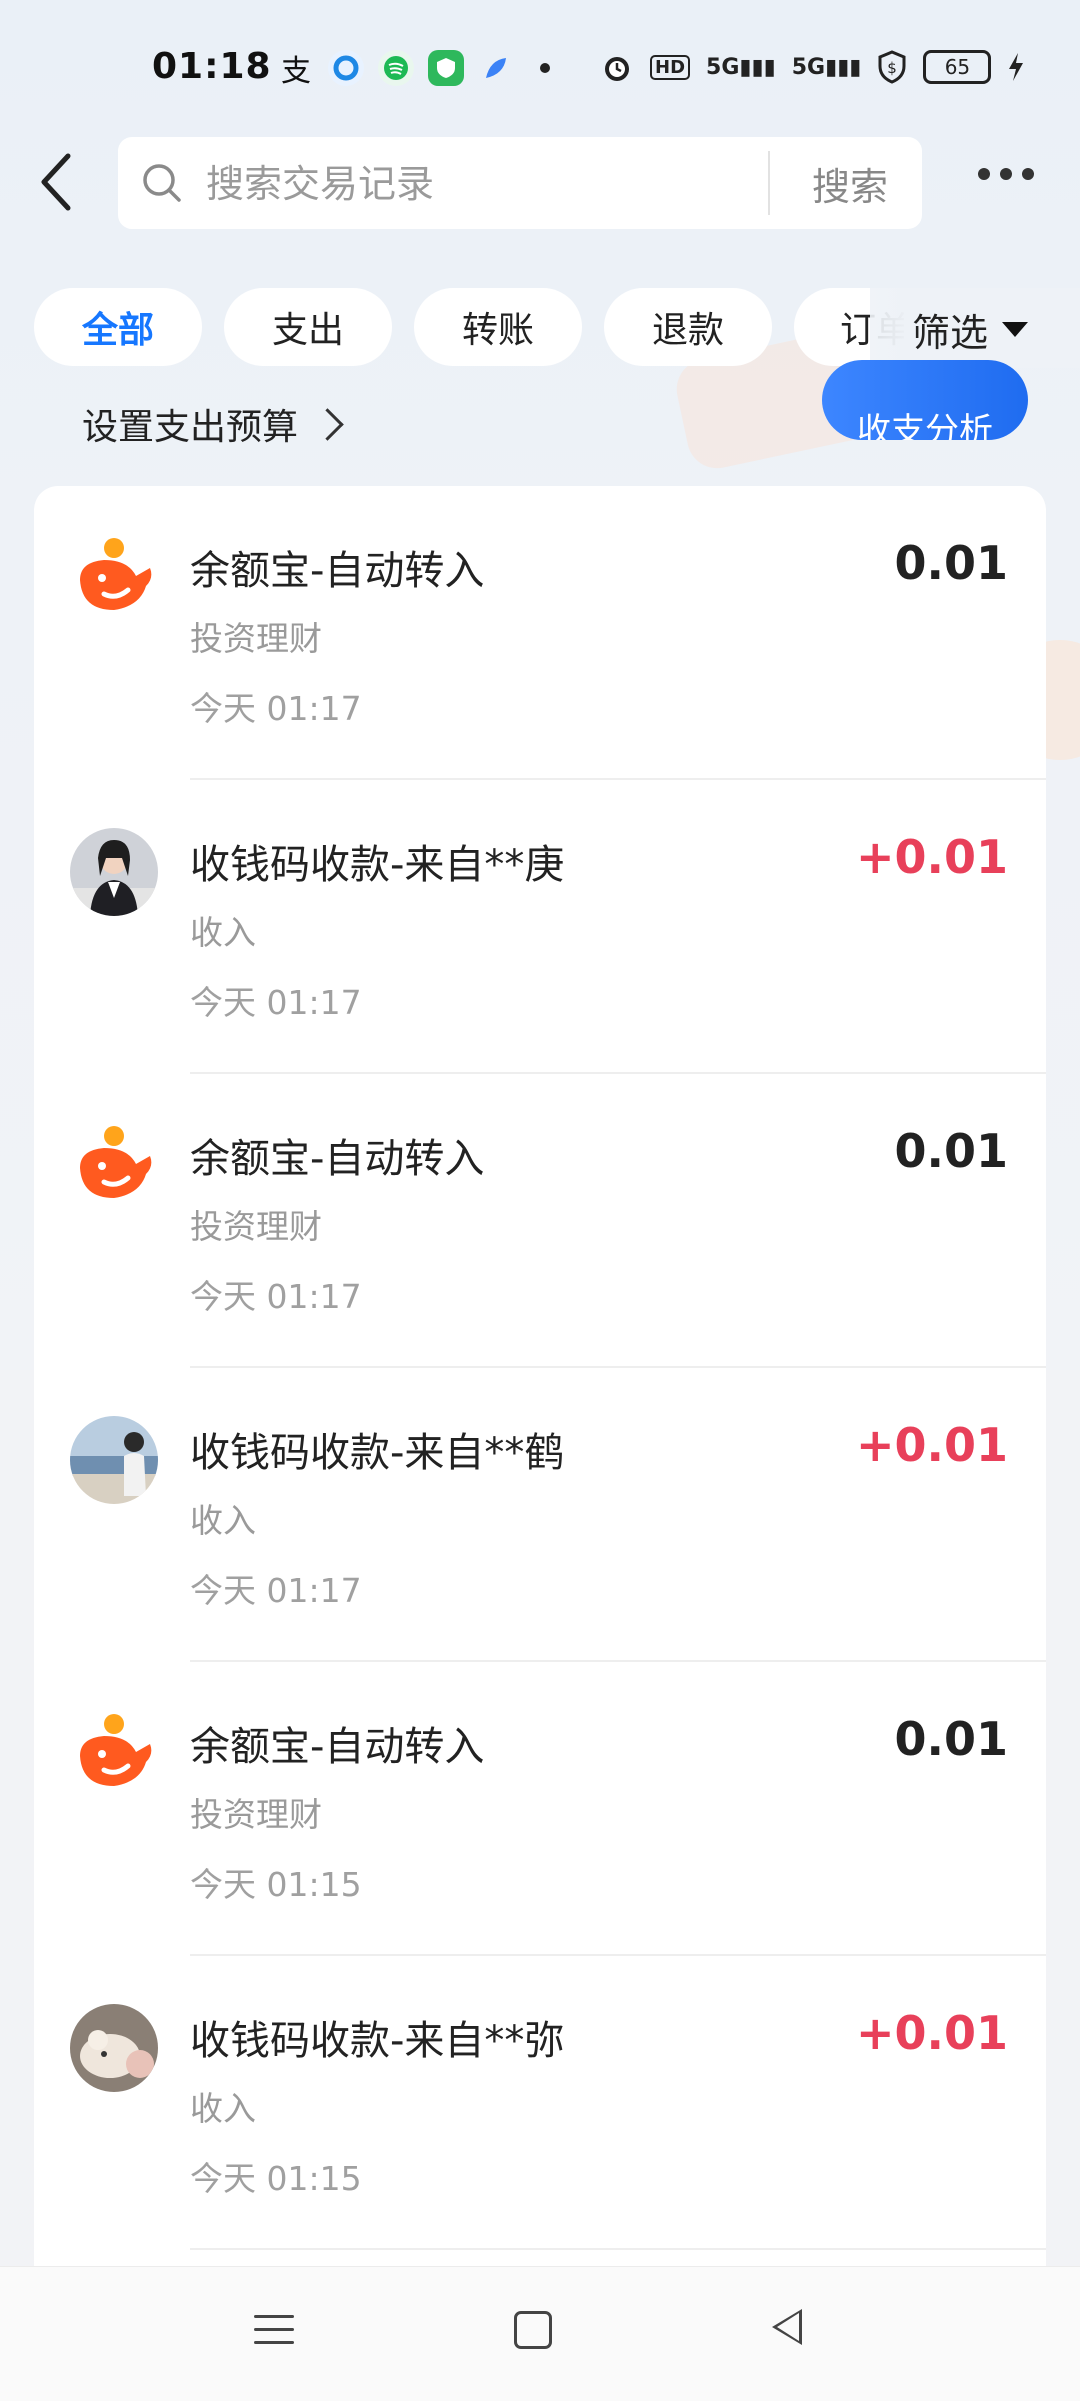 The height and width of the screenshot is (2401, 1080). What do you see at coordinates (850, 183) in the screenshot?
I see `search-button: 搜索` at bounding box center [850, 183].